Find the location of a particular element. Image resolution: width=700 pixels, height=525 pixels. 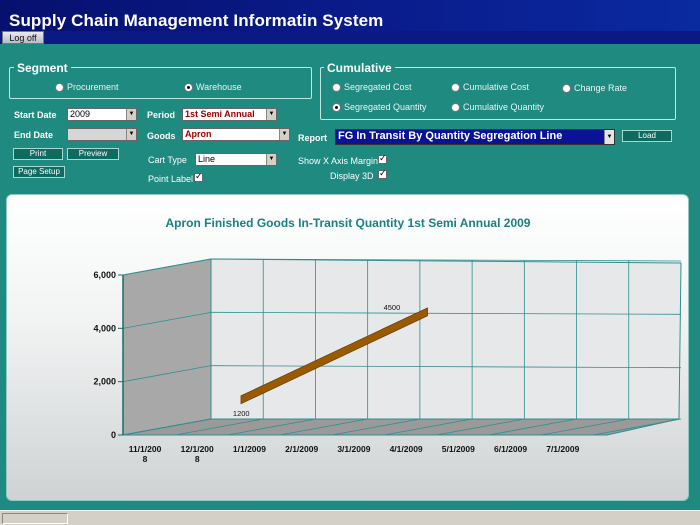

radio-label: Procurement is located at coordinates (93, 87).